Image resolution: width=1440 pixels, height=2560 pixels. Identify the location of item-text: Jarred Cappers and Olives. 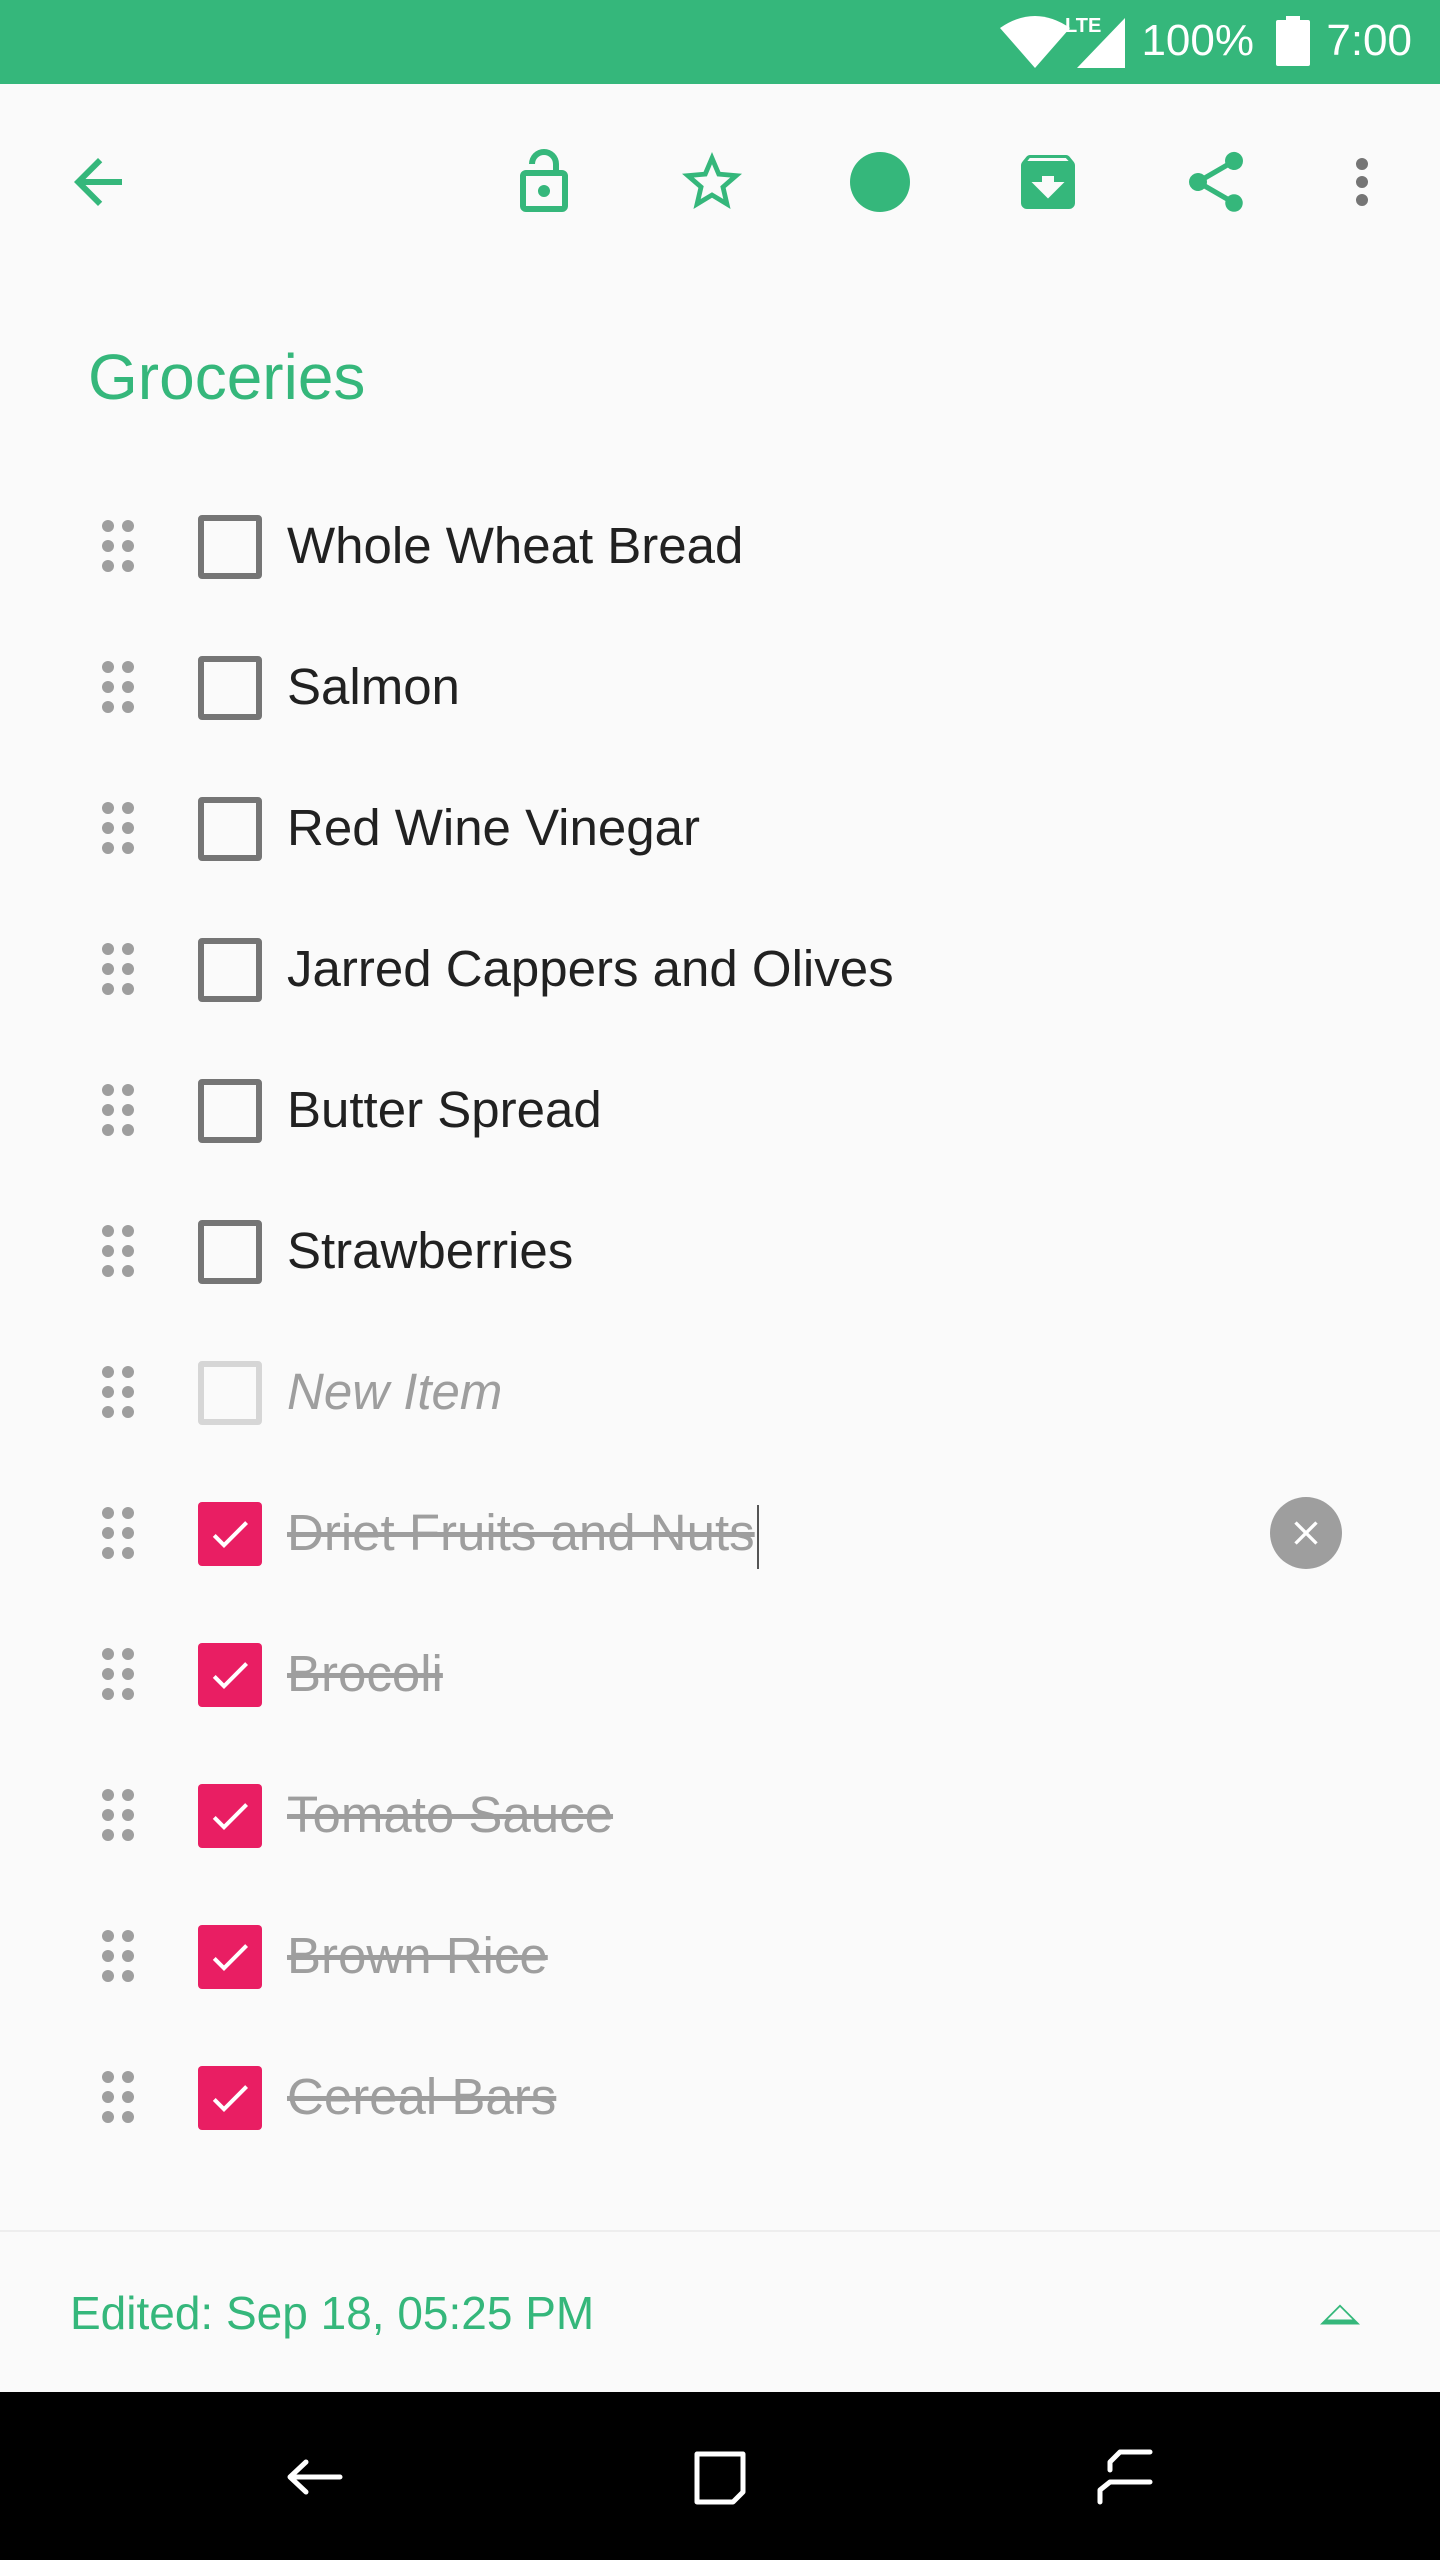
(590, 968).